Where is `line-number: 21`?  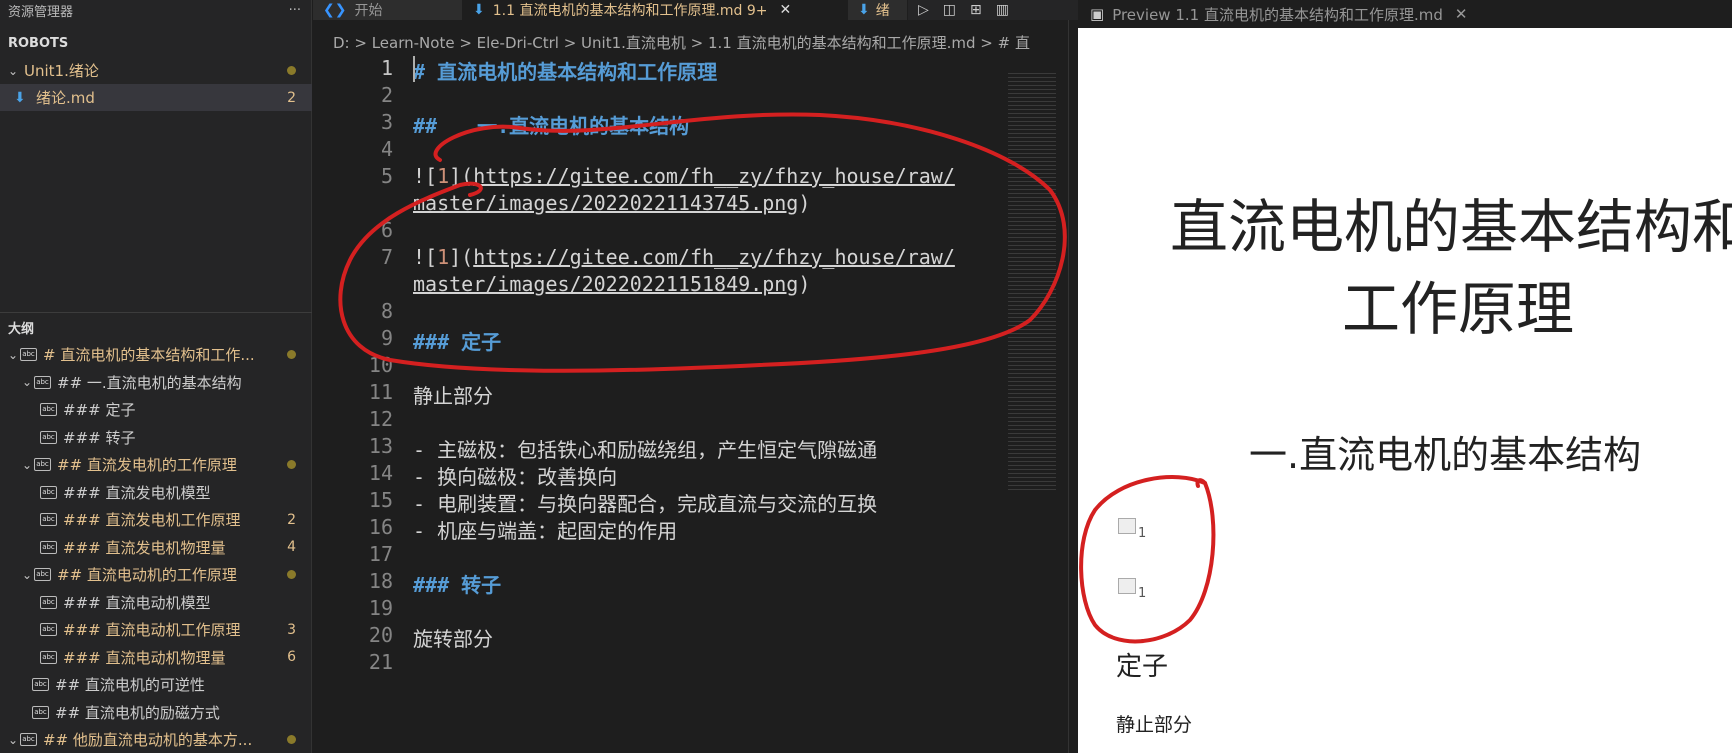 line-number: 21 is located at coordinates (380, 662).